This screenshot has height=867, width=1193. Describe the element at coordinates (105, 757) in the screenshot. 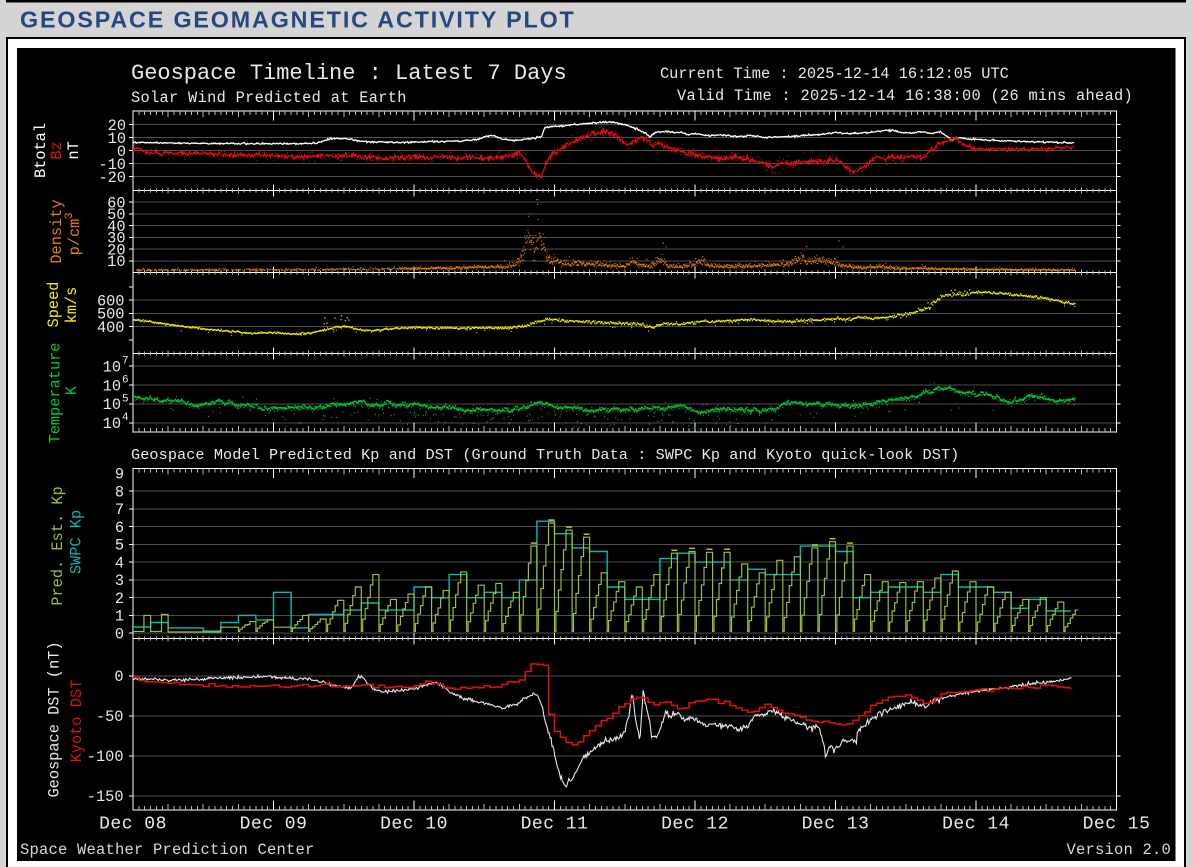

I see `svg-text: -100` at that location.